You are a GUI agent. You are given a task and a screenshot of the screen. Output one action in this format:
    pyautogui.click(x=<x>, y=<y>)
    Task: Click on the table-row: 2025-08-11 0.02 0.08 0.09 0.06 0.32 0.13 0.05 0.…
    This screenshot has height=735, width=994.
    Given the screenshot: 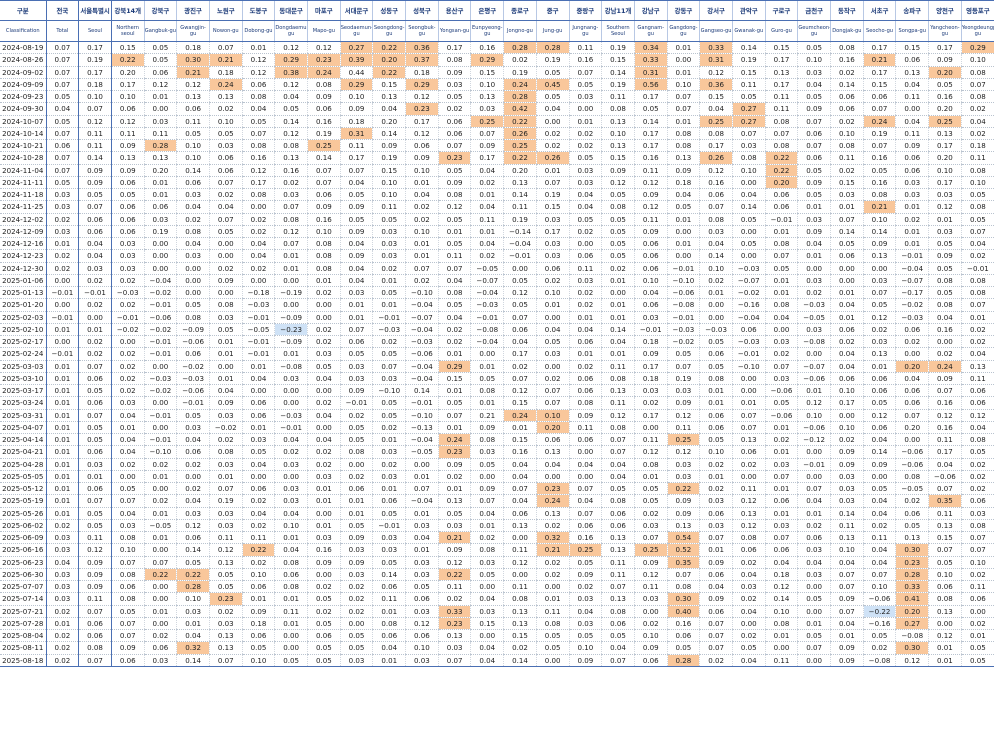 What is the action you would take?
    pyautogui.click(x=497, y=648)
    